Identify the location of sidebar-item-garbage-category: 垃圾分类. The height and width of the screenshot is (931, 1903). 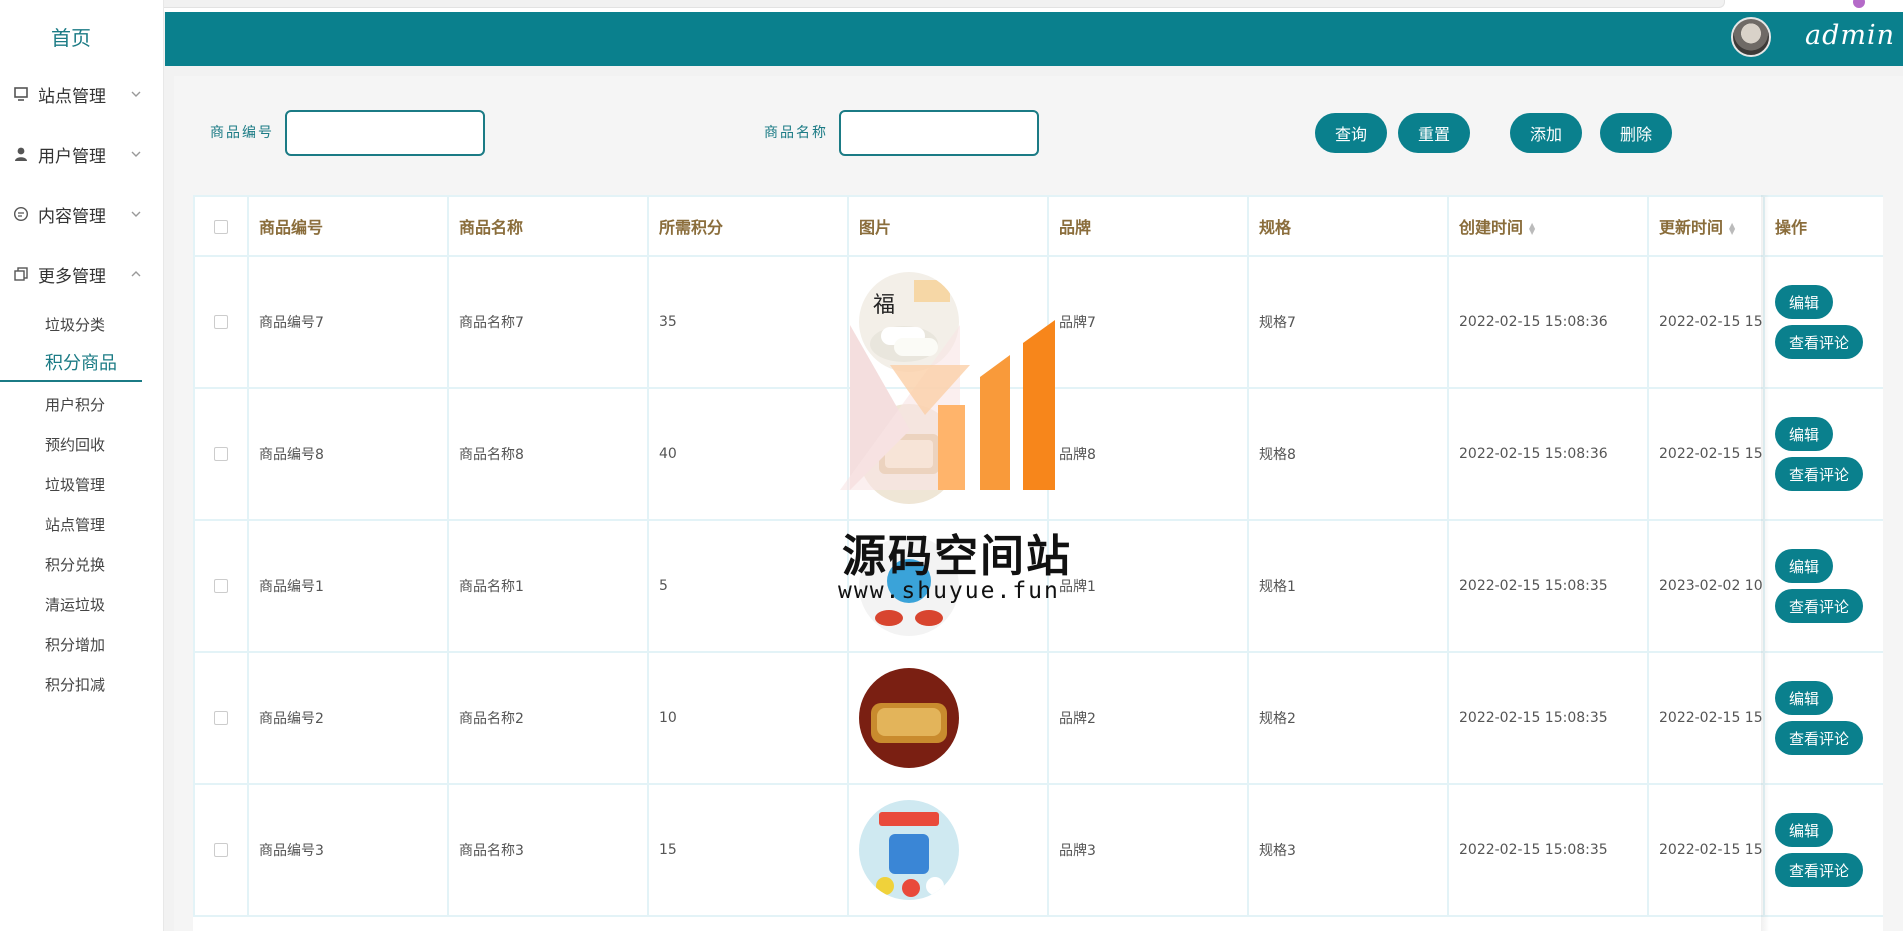
(75, 325).